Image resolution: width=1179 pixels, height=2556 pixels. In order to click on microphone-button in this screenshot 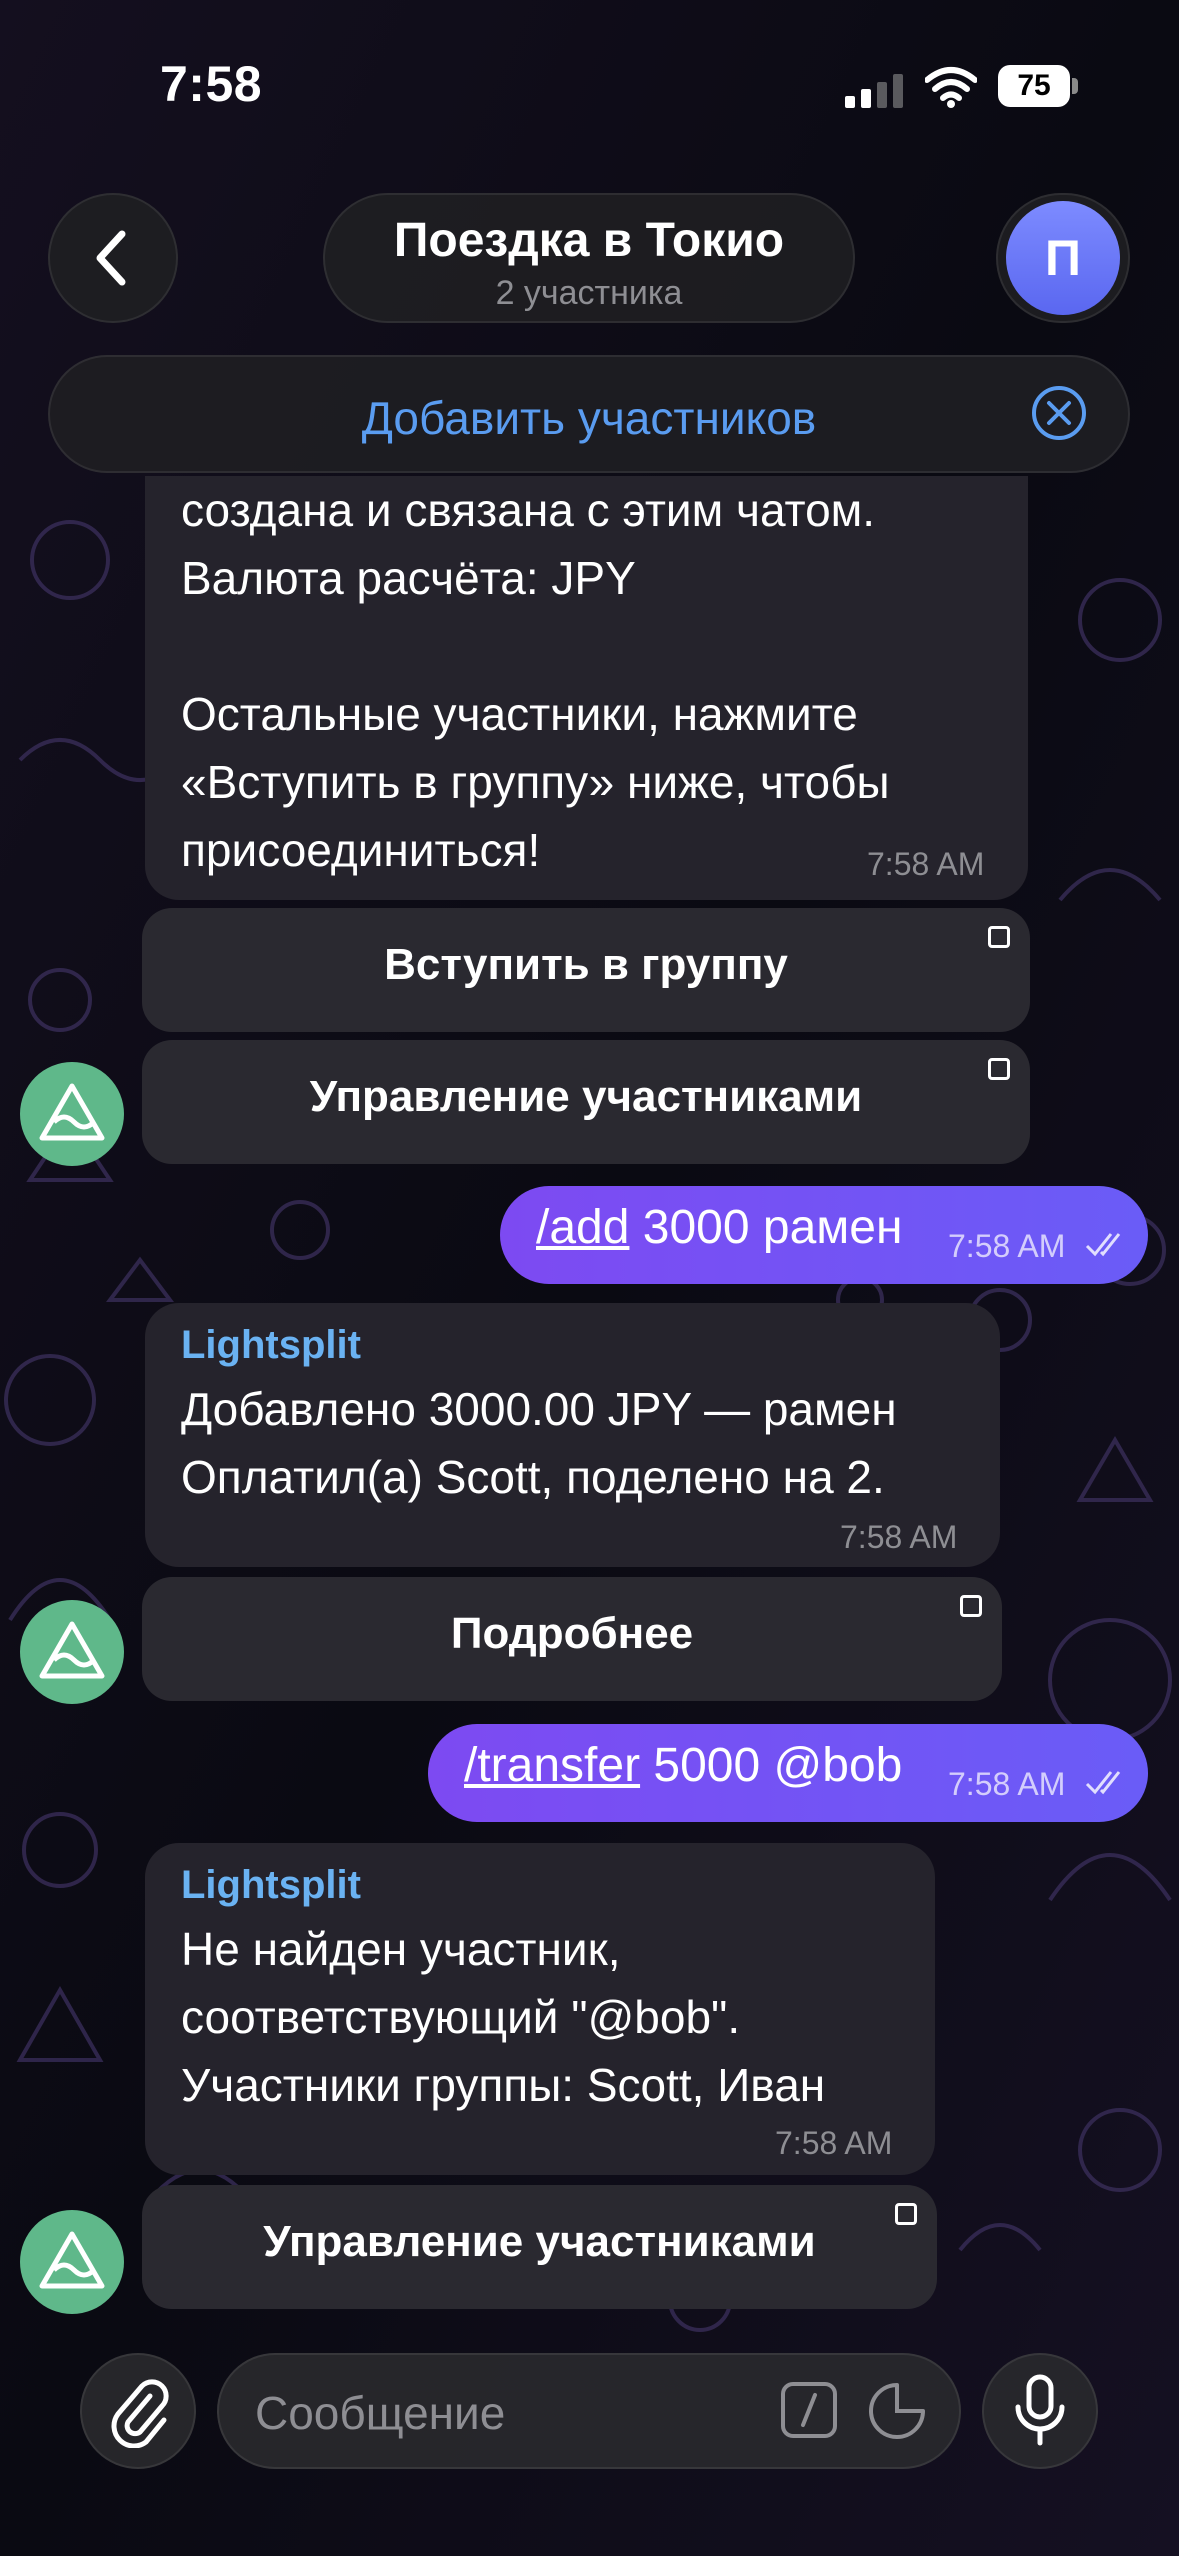, I will do `click(1040, 2411)`.